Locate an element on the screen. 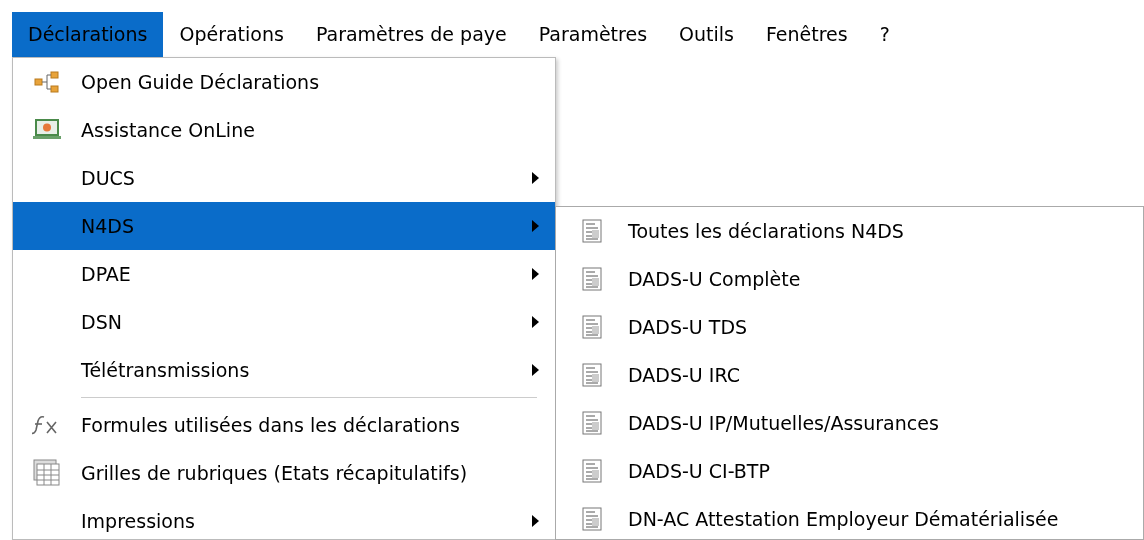  table-icon is located at coordinates (47, 473).